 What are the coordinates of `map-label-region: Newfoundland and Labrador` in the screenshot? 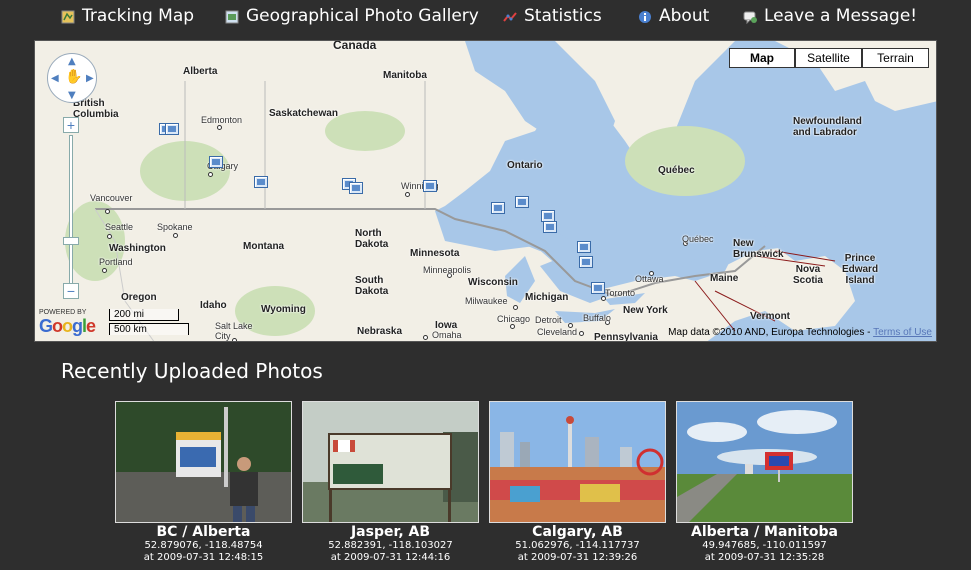 It's located at (827, 127).